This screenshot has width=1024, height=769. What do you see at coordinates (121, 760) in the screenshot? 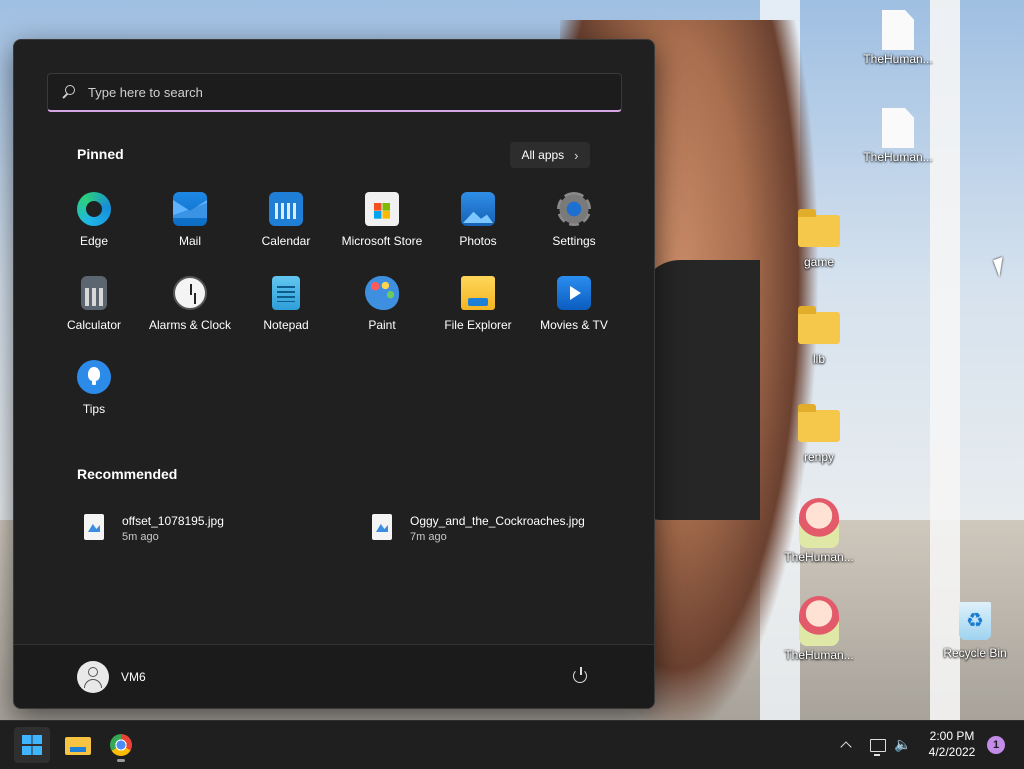
I see `running-indicator` at bounding box center [121, 760].